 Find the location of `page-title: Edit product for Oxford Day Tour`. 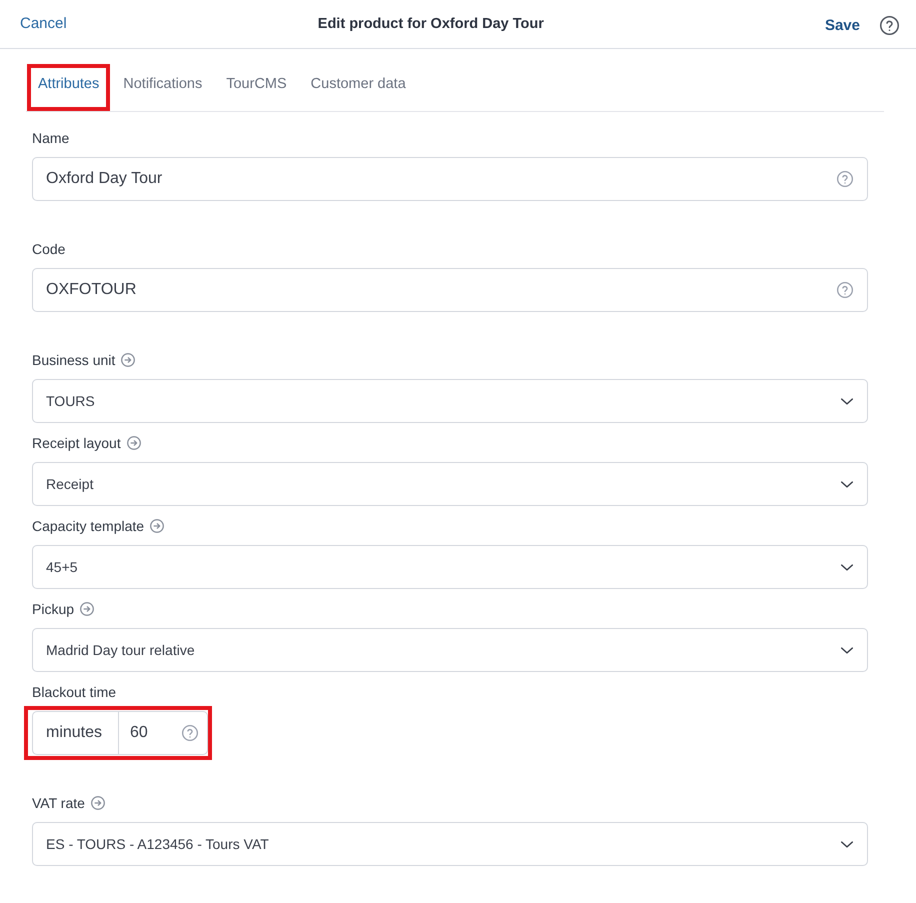

page-title: Edit product for Oxford Day Tour is located at coordinates (430, 24).